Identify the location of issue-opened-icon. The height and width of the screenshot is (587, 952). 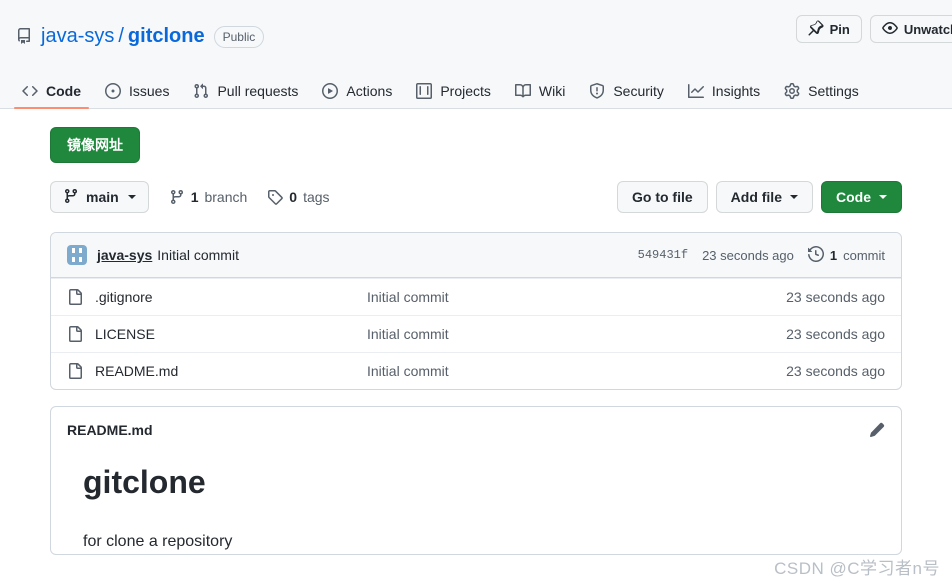
(113, 91).